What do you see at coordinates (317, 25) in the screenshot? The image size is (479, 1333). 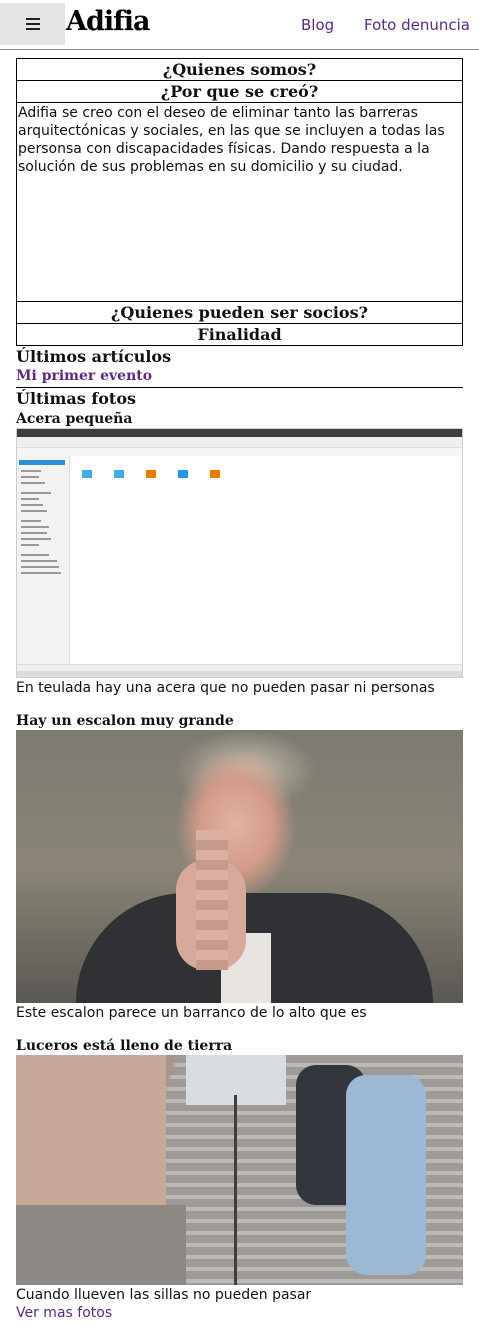 I see `nav-link-blog: Blog` at bounding box center [317, 25].